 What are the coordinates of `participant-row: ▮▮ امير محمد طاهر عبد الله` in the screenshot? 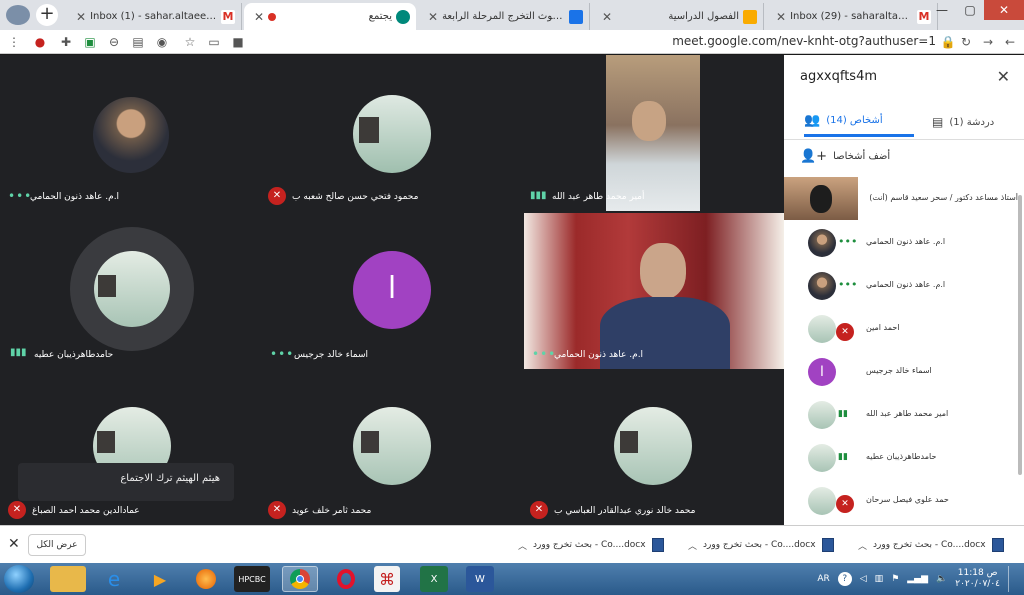 It's located at (904, 414).